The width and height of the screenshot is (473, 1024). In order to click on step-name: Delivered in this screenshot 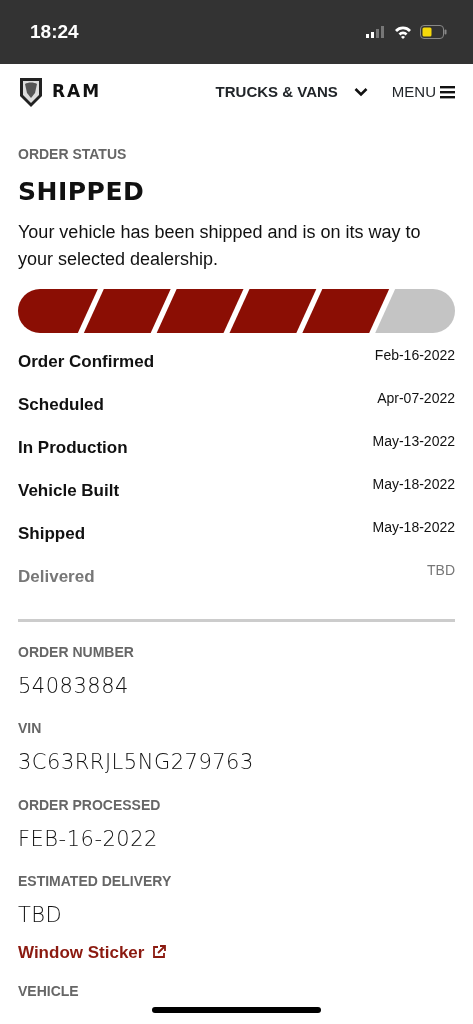, I will do `click(56, 577)`.